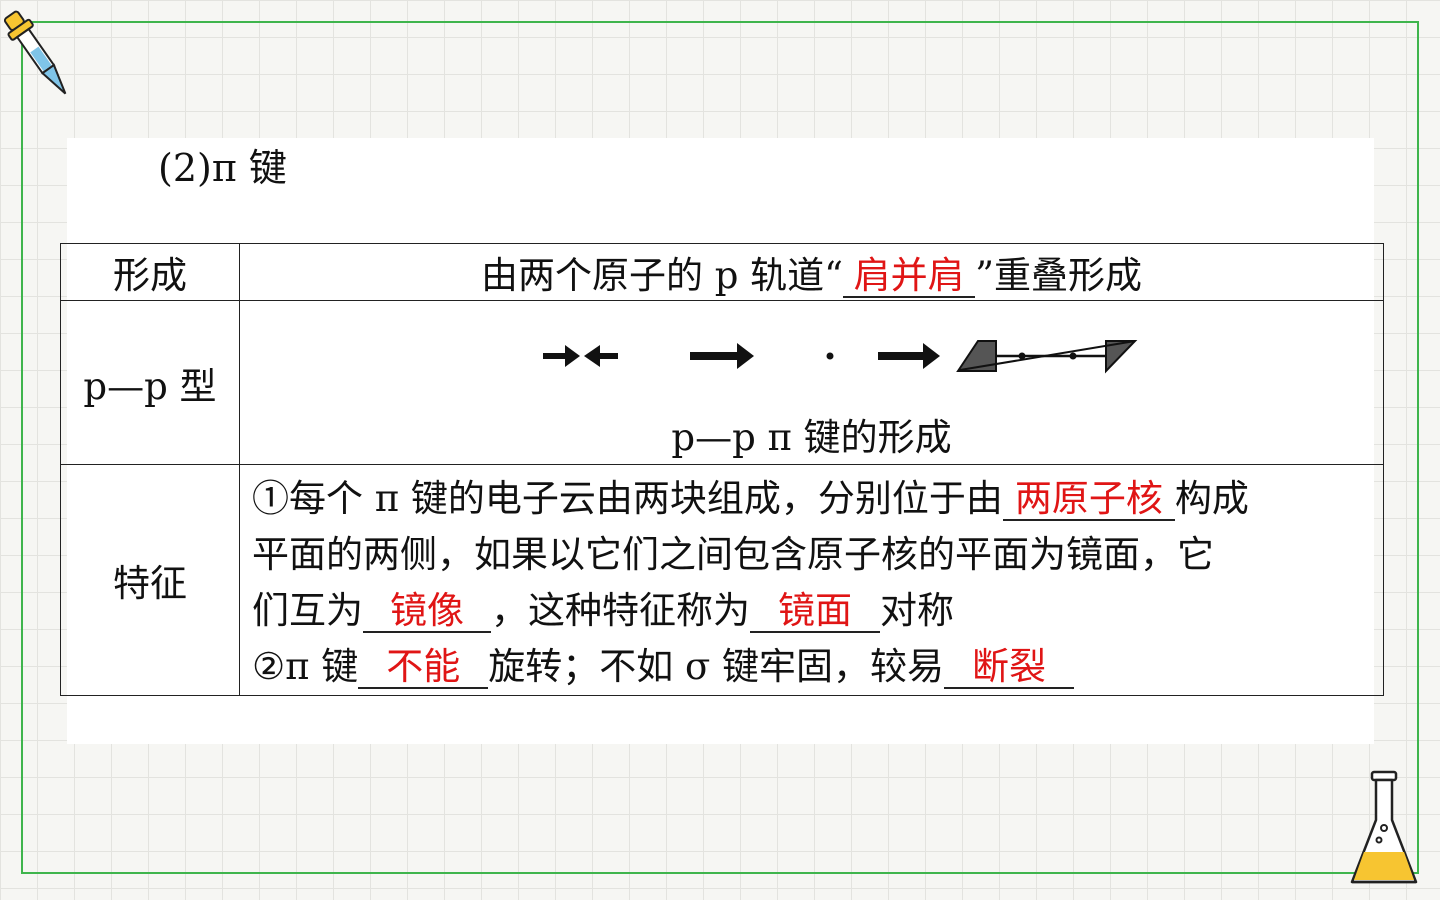 This screenshot has height=900, width=1440. I want to click on features-text: 们互为, so click(307, 610).